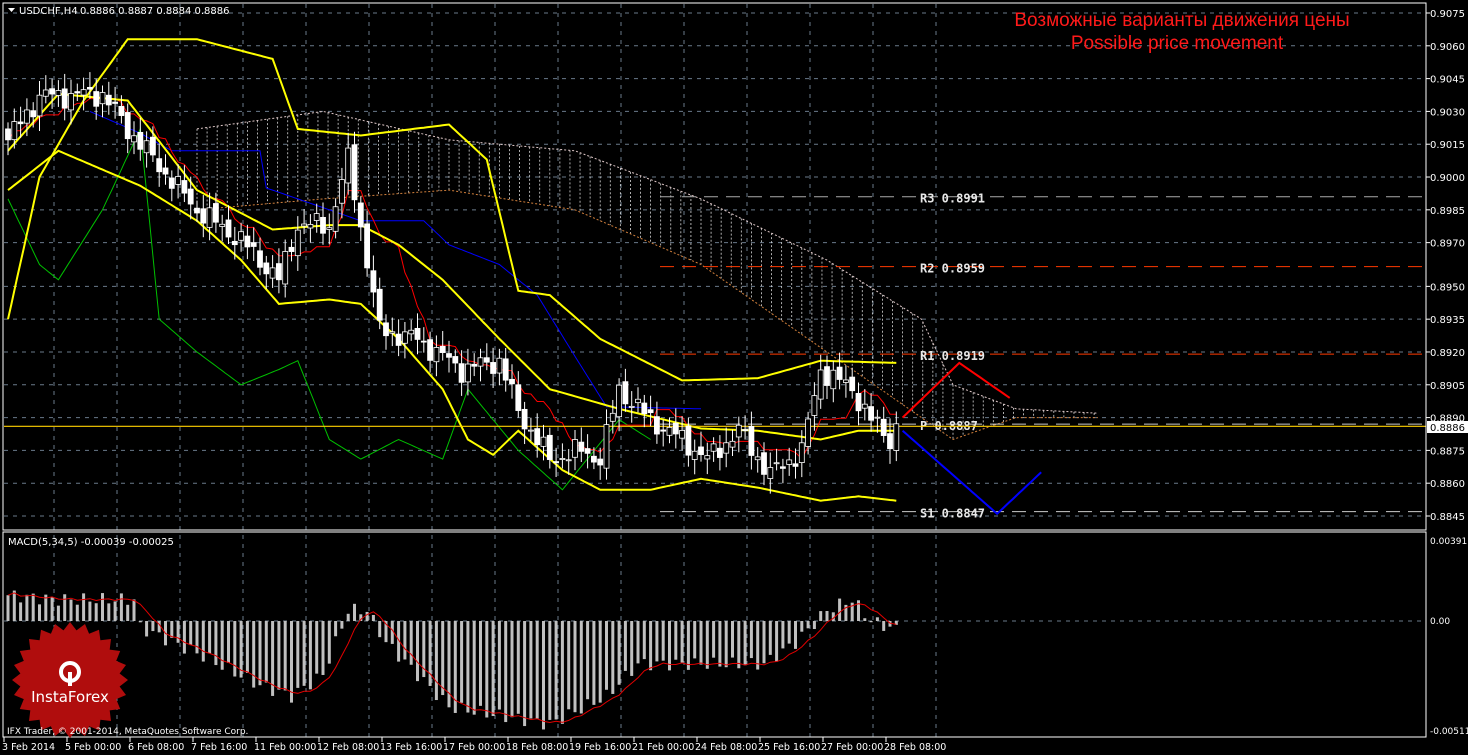 This screenshot has width=1468, height=755. What do you see at coordinates (155, 11) in the screenshot?
I see `ohlc-values: 0.8886 0.8887 0.8884 0.8886` at bounding box center [155, 11].